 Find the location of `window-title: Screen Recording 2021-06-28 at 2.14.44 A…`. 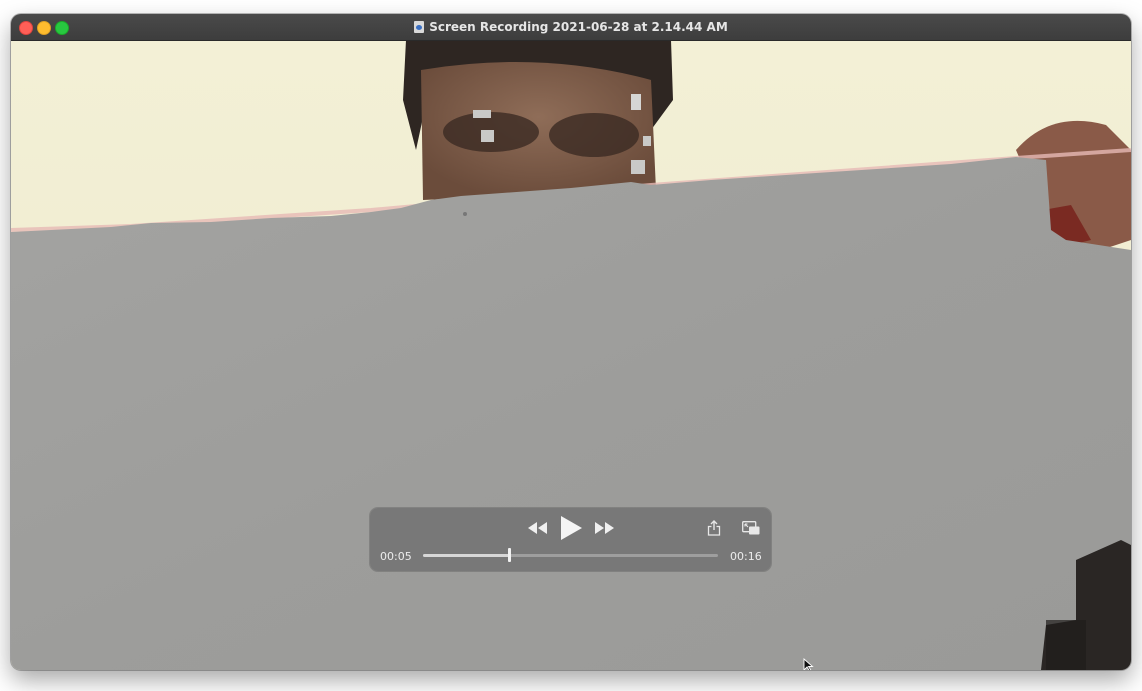

window-title: Screen Recording 2021-06-28 at 2.14.44 A… is located at coordinates (578, 27).